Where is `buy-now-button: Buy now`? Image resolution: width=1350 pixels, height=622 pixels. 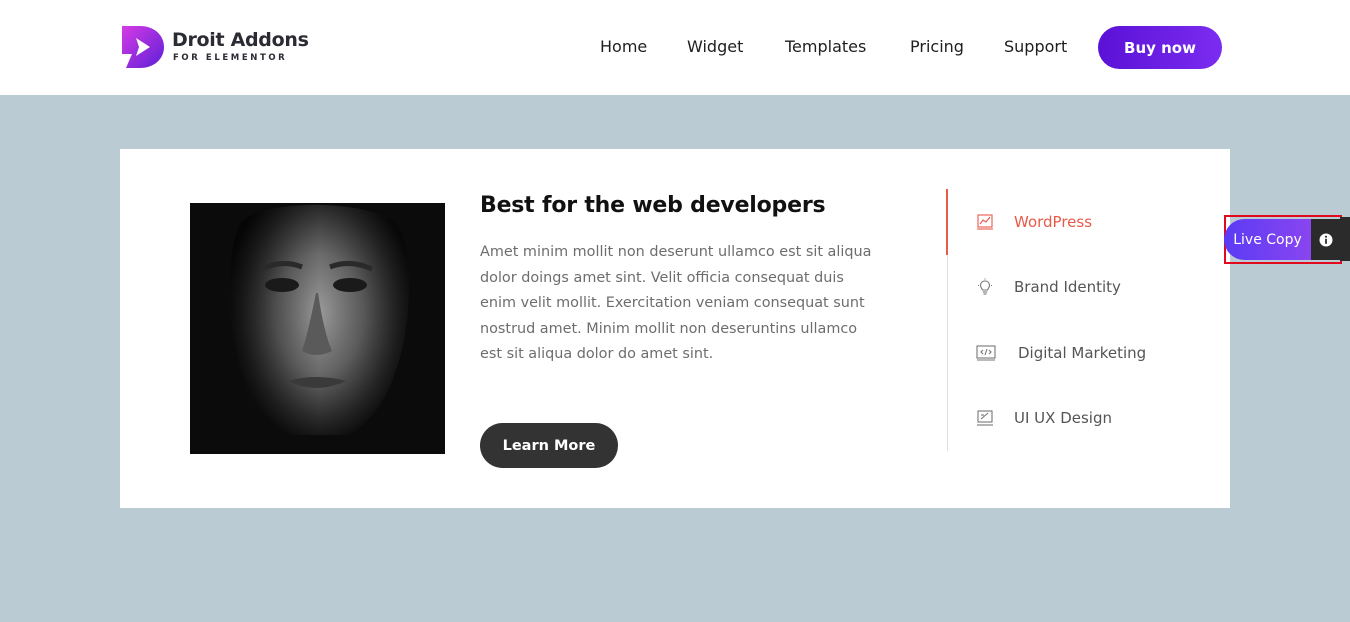
buy-now-button: Buy now is located at coordinates (1160, 47).